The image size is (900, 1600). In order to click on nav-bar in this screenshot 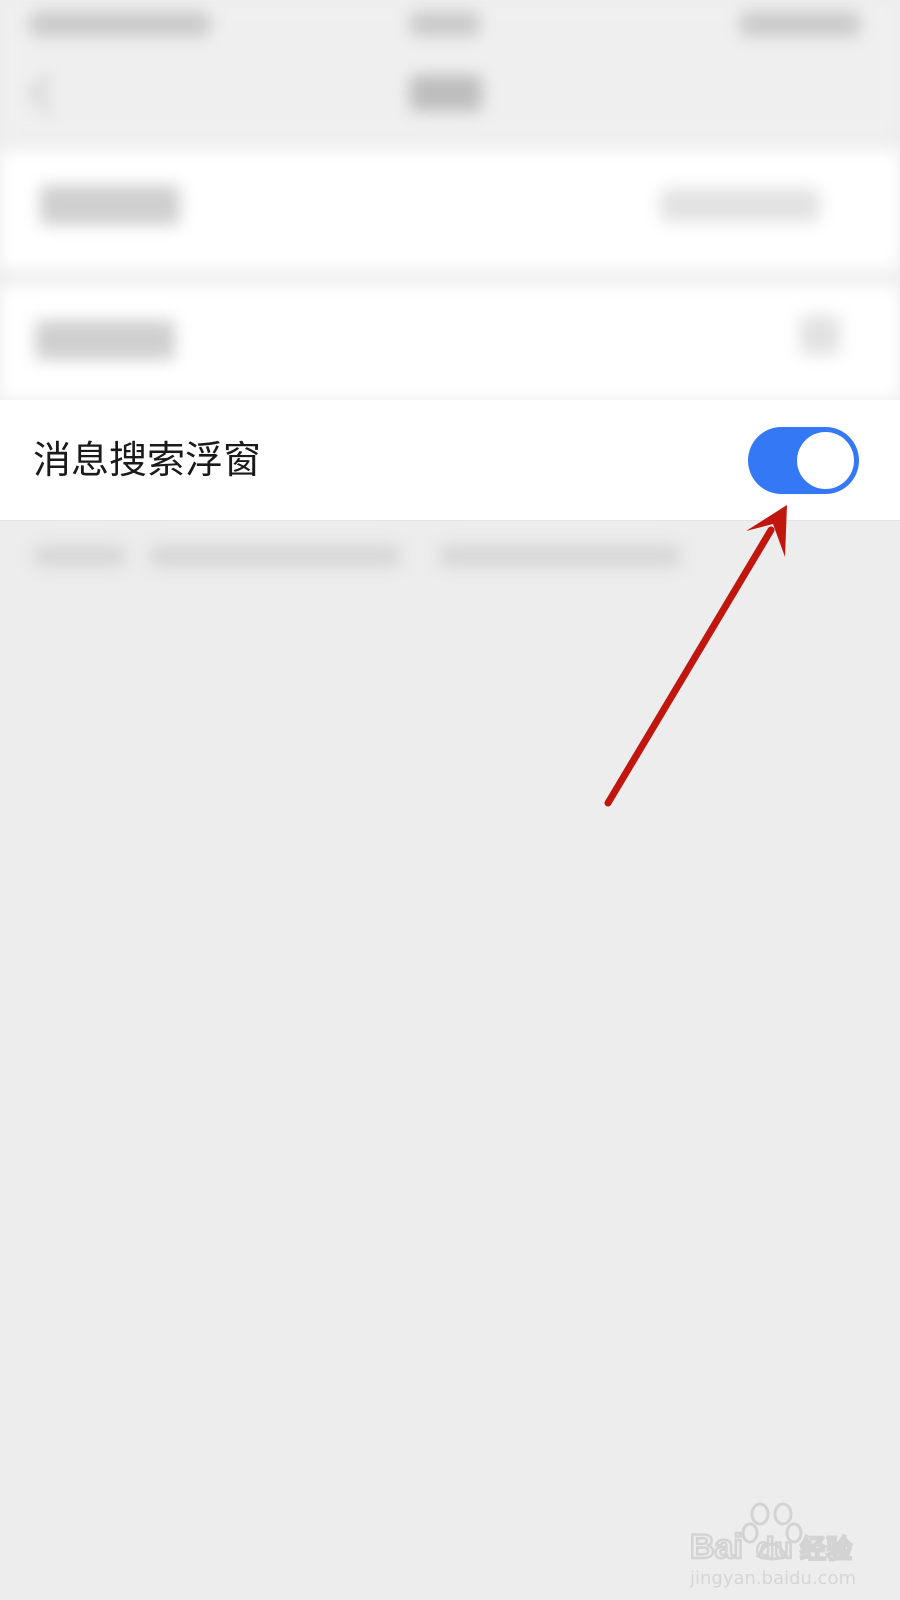, I will do `click(450, 95)`.